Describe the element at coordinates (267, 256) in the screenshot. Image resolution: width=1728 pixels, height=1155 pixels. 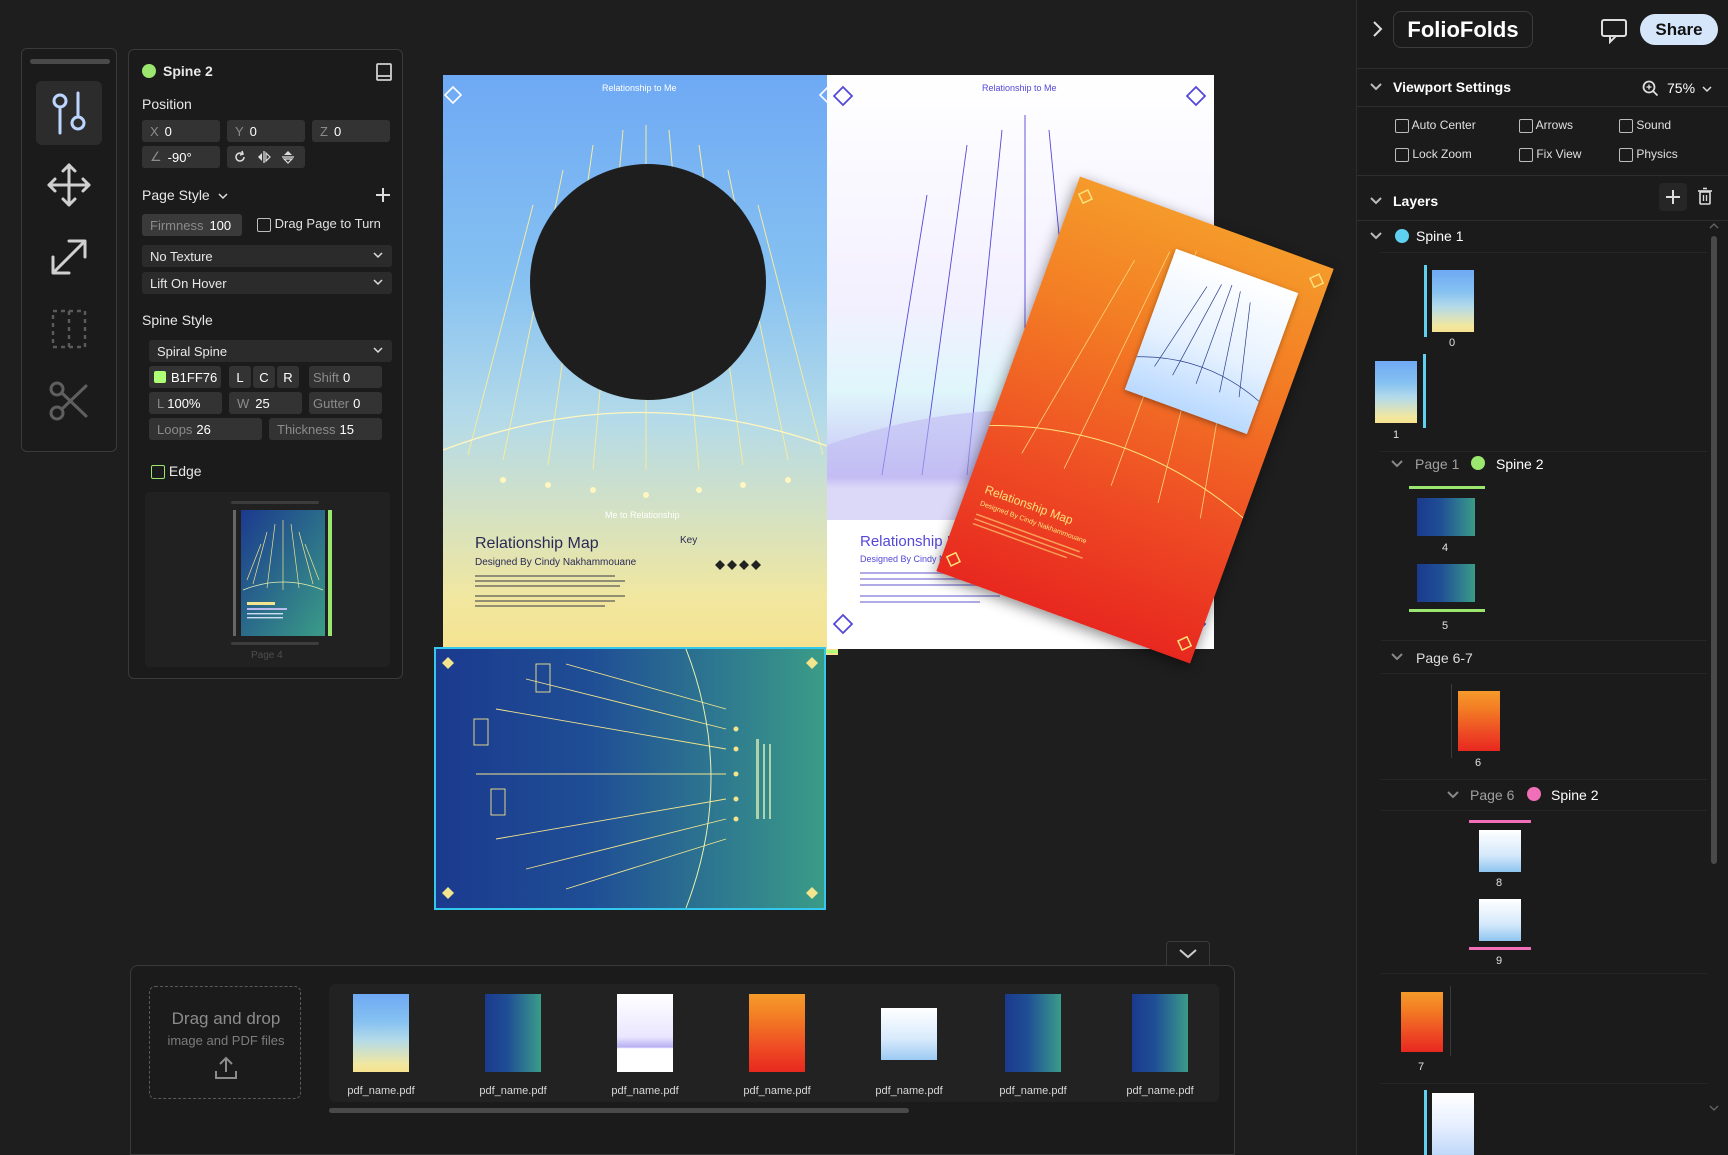
I see `texture-select: No Texture` at that location.